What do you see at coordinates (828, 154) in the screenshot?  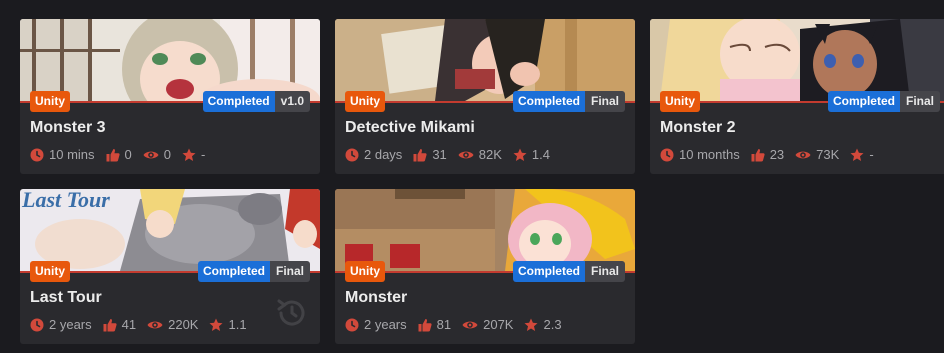 I see `views-value: 73K` at bounding box center [828, 154].